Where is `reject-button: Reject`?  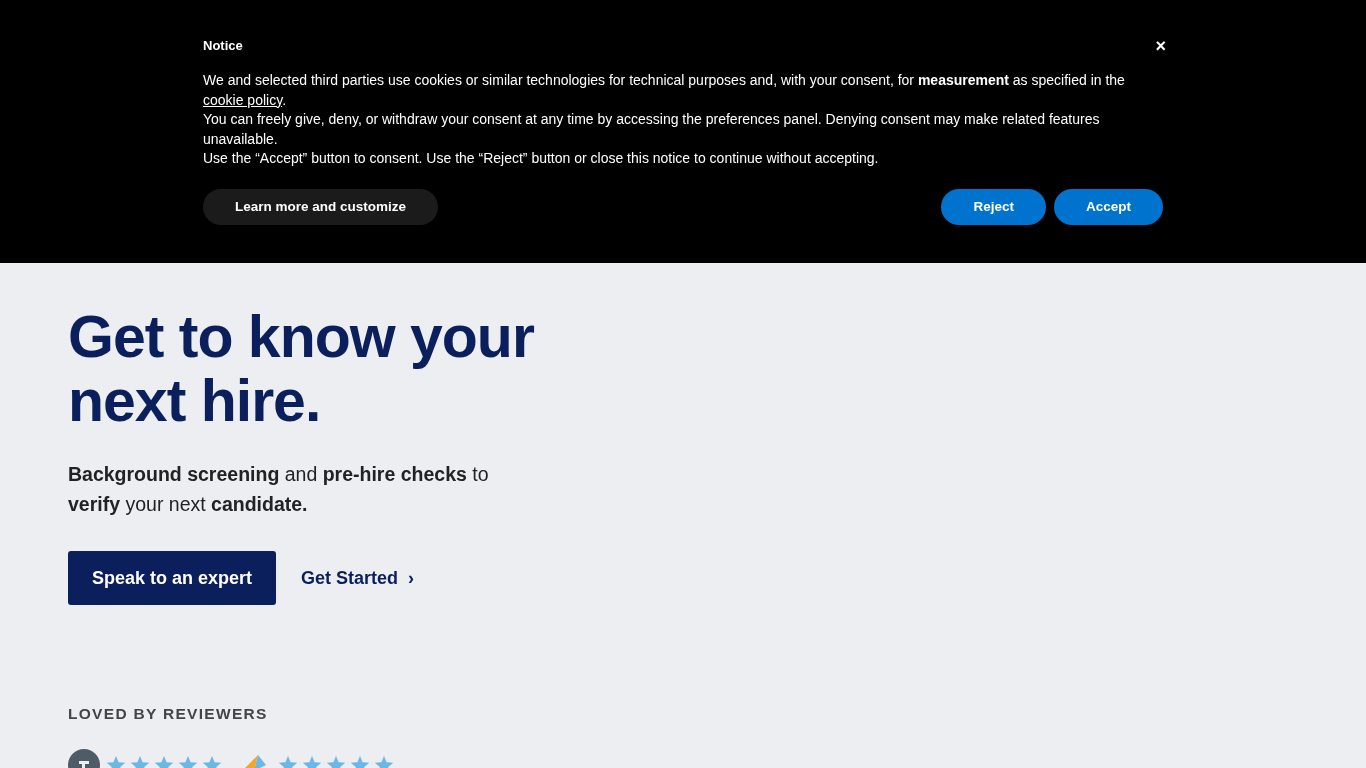
reject-button: Reject is located at coordinates (993, 206).